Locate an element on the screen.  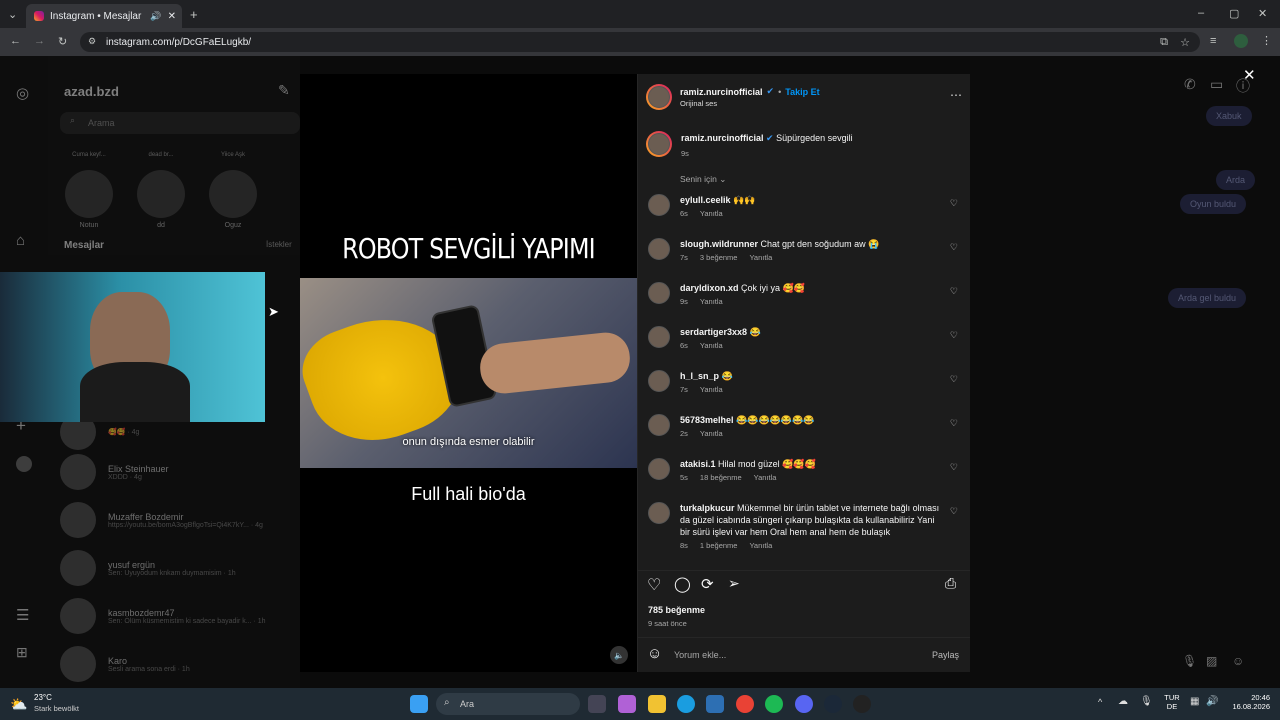
tab-audio-icon: 🔊 is located at coordinates (155, 16).